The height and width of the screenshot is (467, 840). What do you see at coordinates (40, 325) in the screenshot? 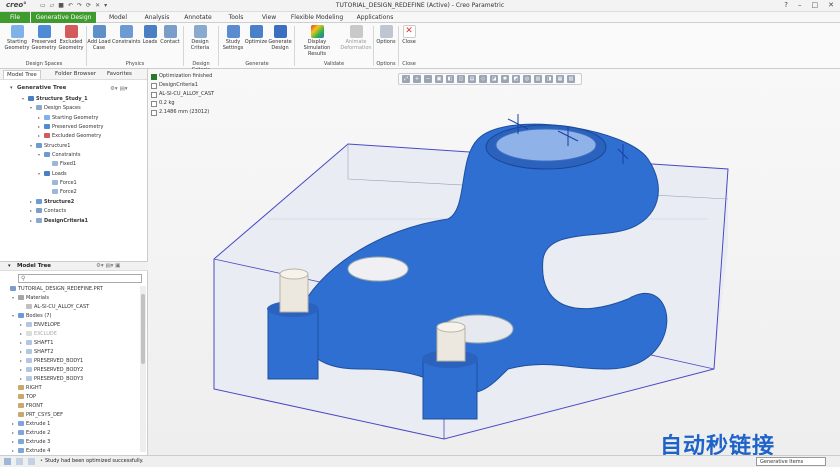
I see `tree-item-body: ▸ ENVELOPE` at bounding box center [40, 325].